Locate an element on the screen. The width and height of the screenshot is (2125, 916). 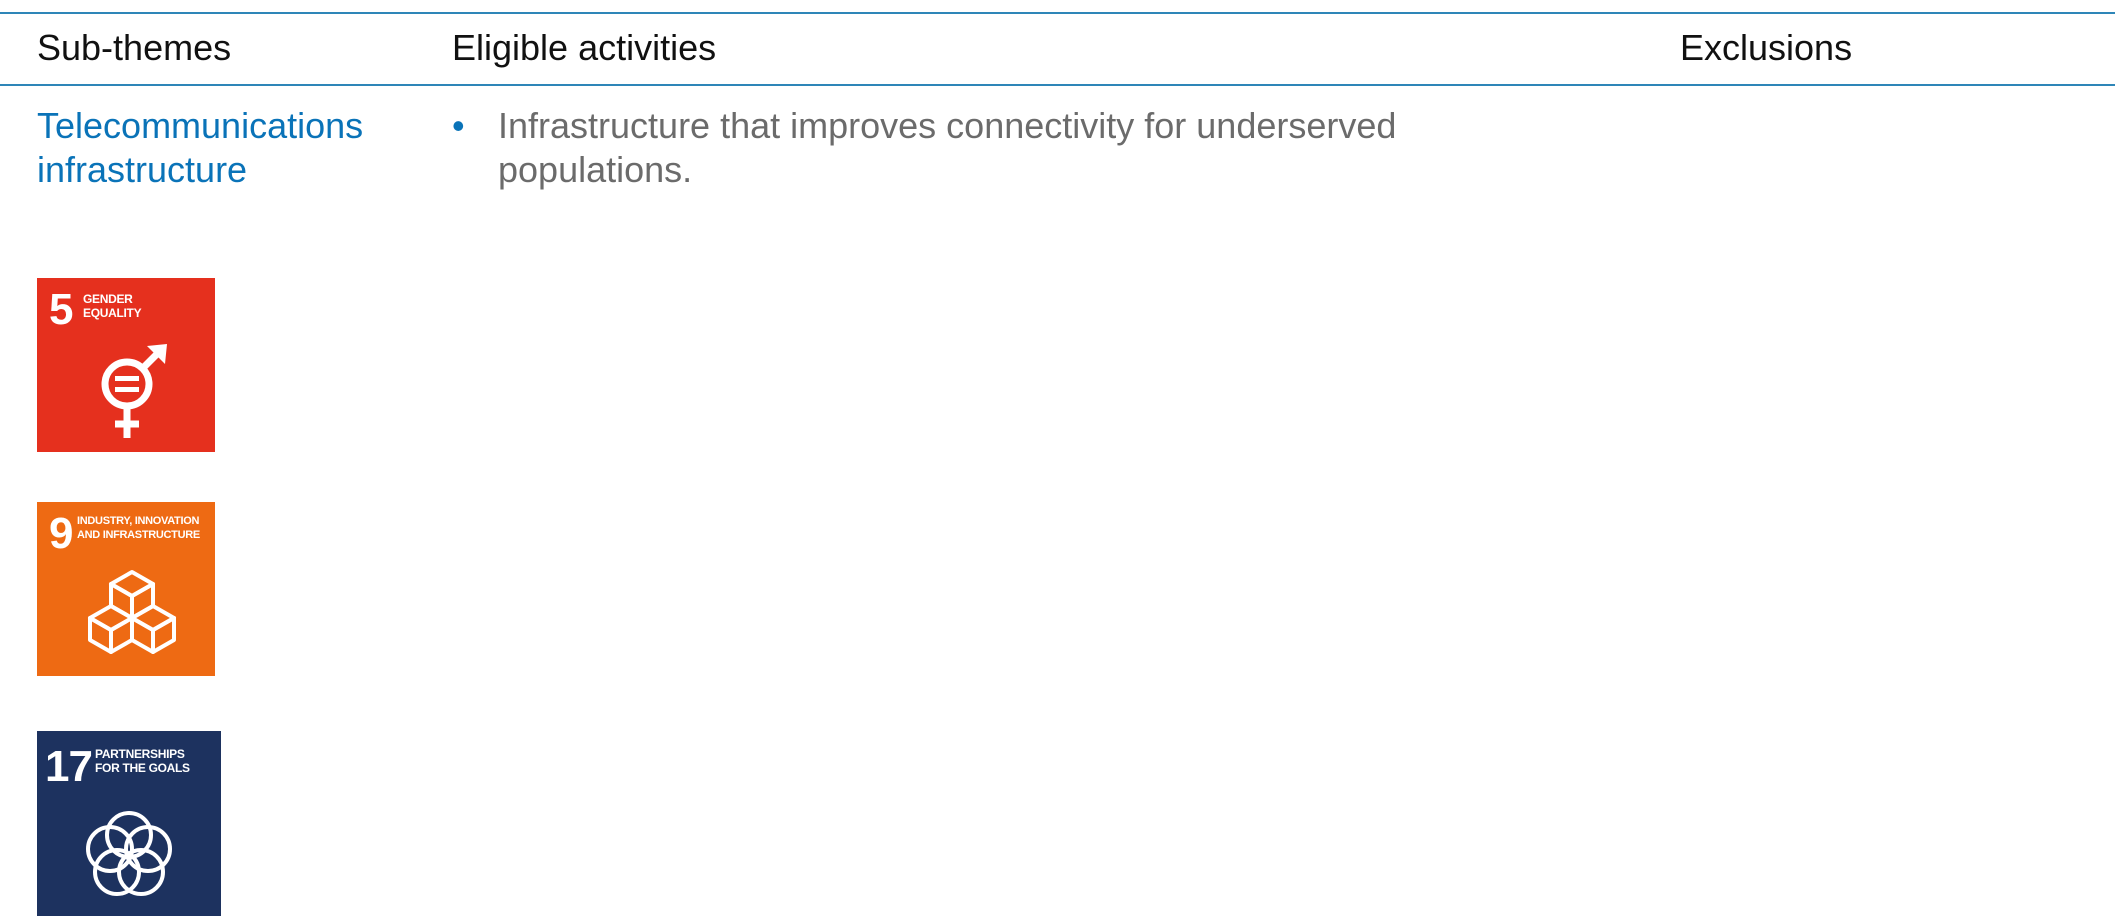
sdg-17-number: 17 is located at coordinates (69, 766).